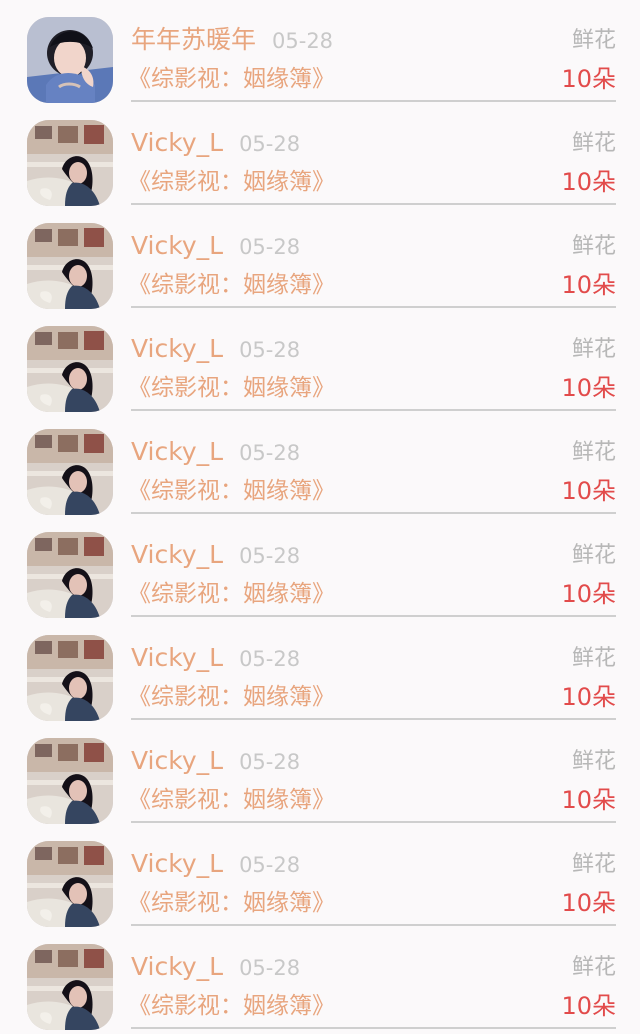 This screenshot has height=1034, width=640. I want to click on list-item: 年年苏暖年 05-28 鲜花 《综影视：姻缘簿》 10朵, so click(320, 51).